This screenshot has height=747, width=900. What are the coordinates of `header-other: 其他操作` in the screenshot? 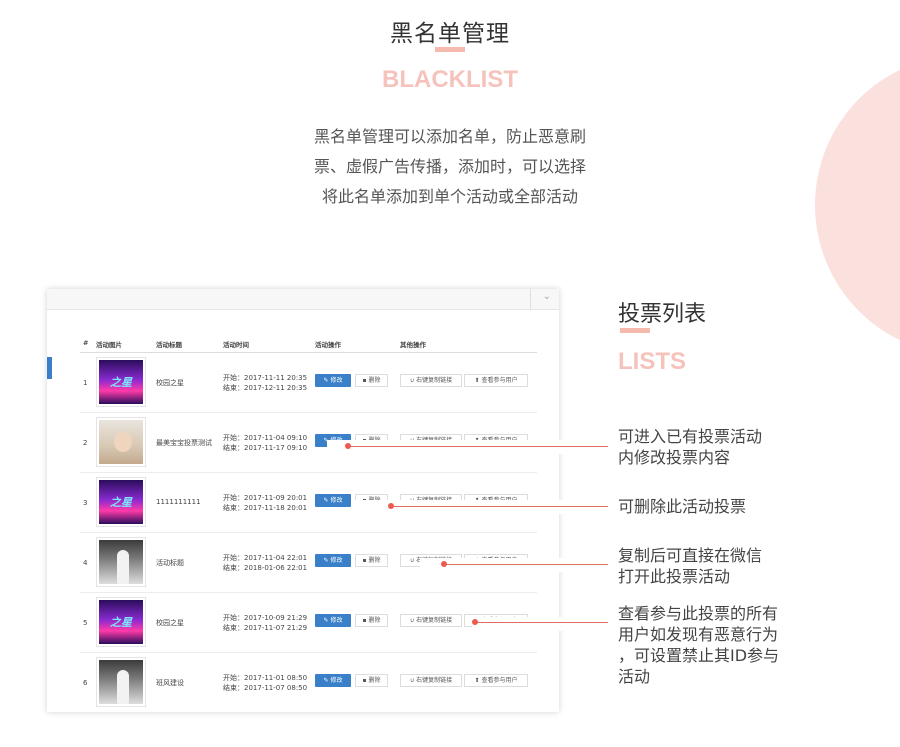 It's located at (413, 345).